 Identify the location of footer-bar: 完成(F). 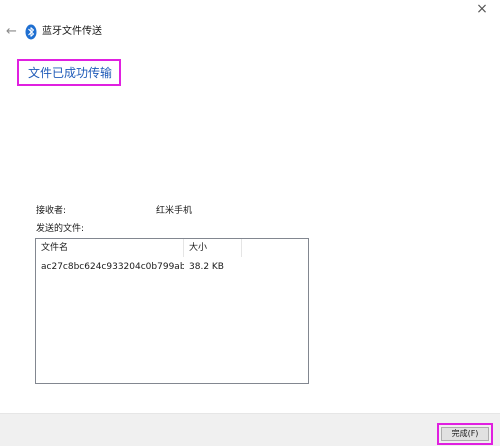
(250, 429).